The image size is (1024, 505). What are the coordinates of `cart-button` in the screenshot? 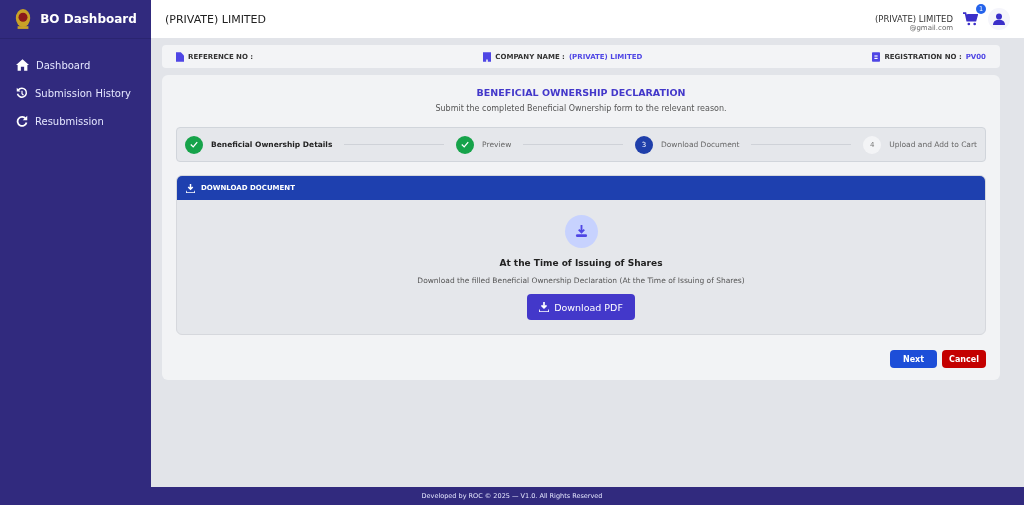 It's located at (970, 19).